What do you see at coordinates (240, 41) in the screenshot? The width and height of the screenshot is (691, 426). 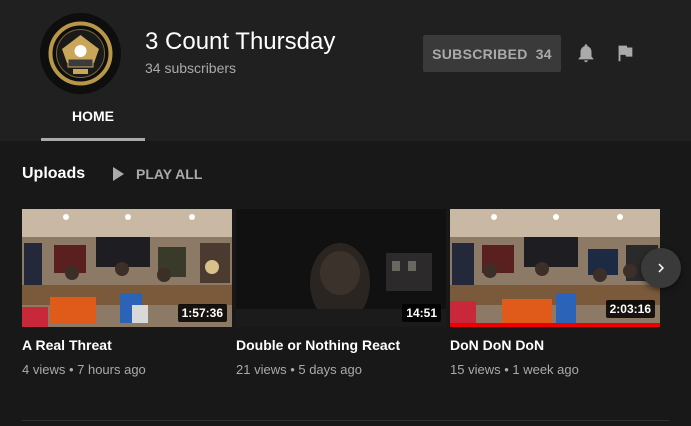 I see `channel-name: 3 Count Thursday` at bounding box center [240, 41].